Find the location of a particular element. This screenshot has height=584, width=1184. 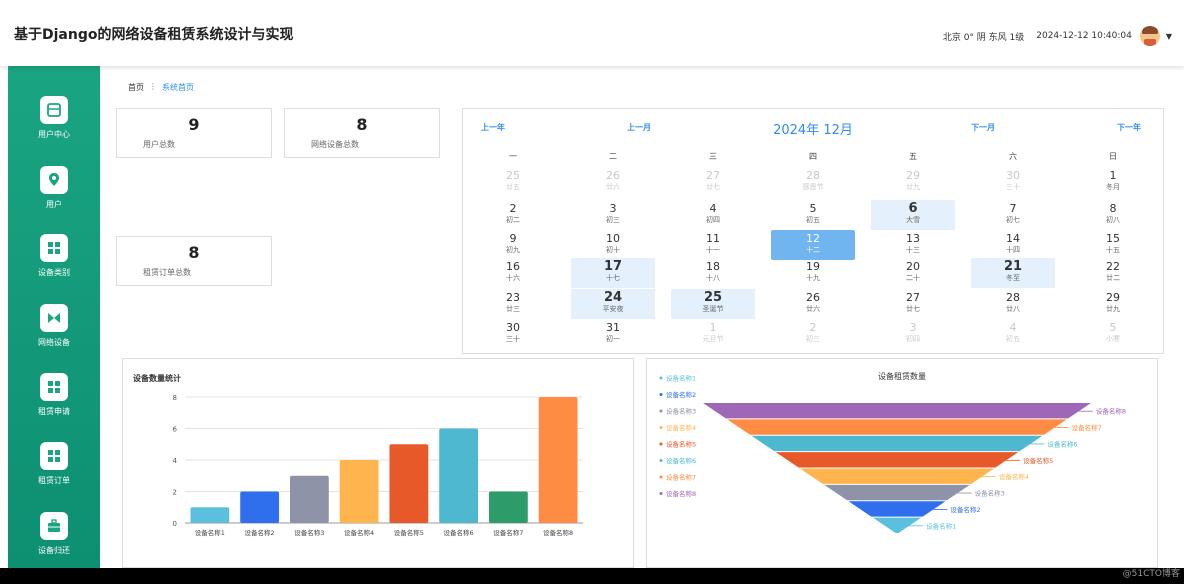

calendar-day: 15 十五 is located at coordinates (1113, 245).